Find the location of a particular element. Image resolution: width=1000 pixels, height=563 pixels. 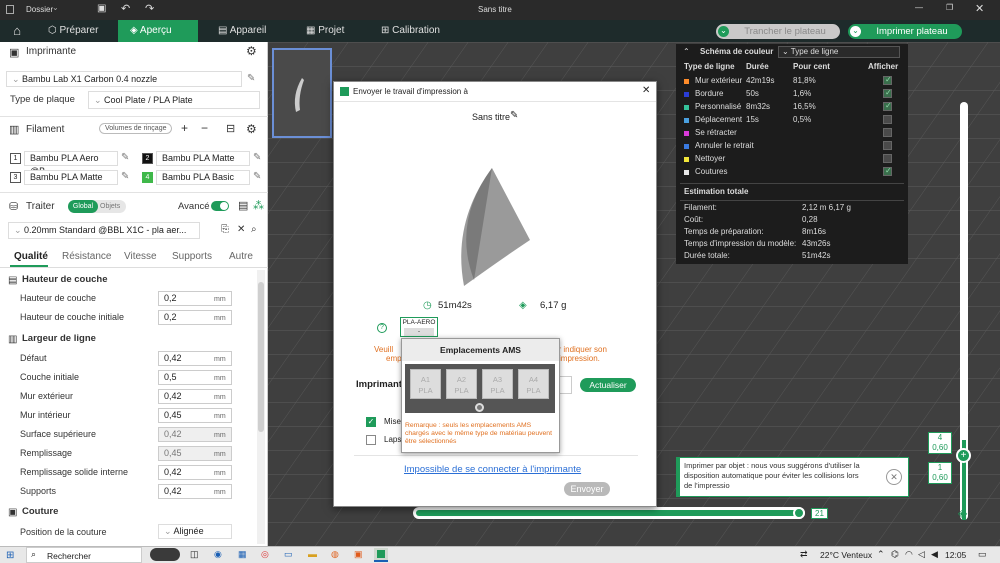

widget-icon is located at coordinates (165, 554).